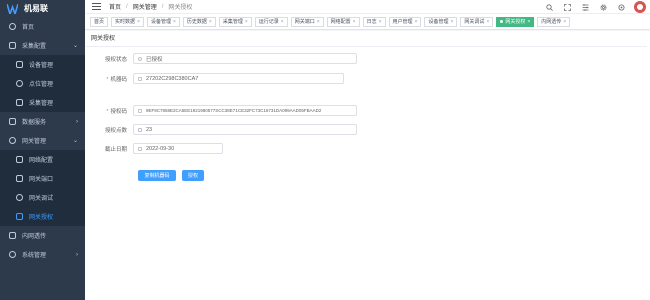 The image size is (650, 300). What do you see at coordinates (19, 178) in the screenshot?
I see `port-icon` at bounding box center [19, 178].